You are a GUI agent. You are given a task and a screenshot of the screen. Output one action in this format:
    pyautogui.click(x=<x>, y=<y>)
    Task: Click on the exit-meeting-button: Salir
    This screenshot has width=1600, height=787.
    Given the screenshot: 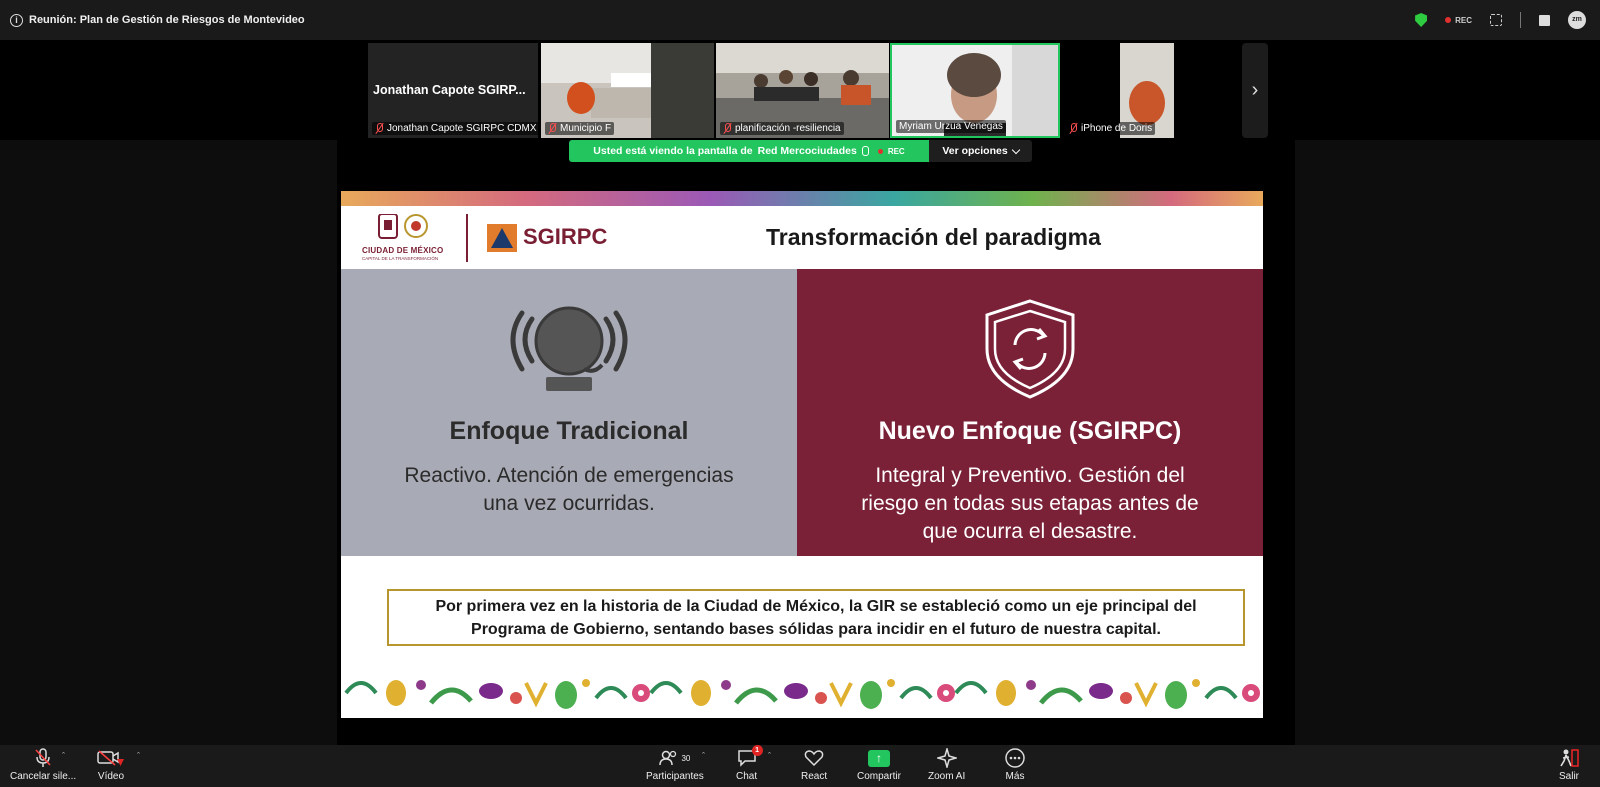 What is the action you would take?
    pyautogui.click(x=1569, y=764)
    